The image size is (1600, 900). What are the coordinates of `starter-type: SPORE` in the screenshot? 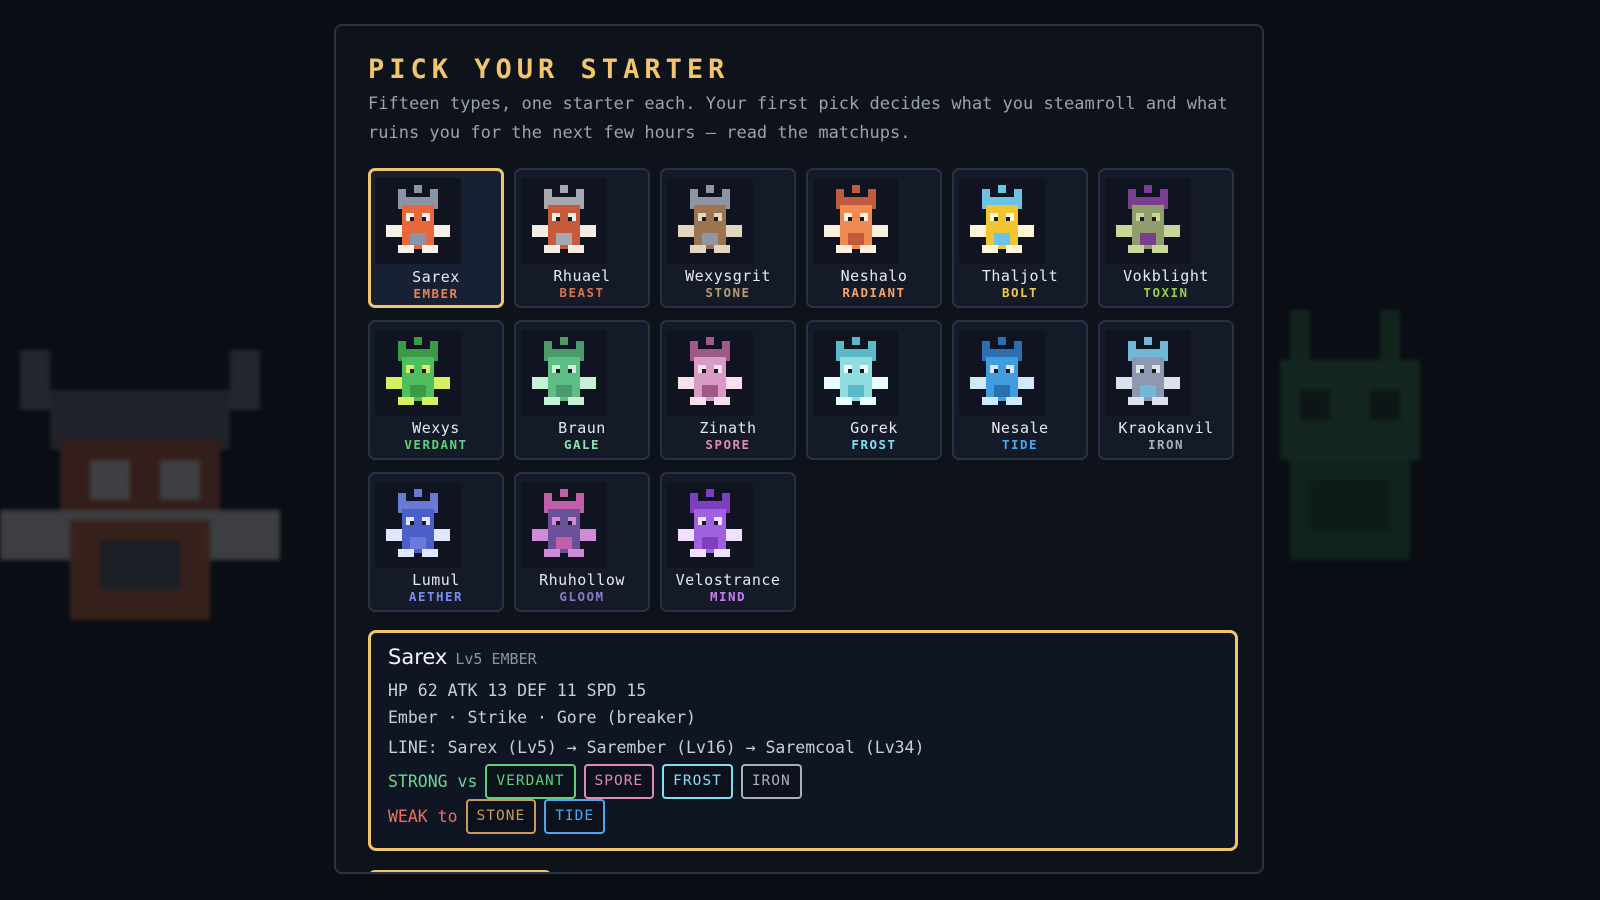 It's located at (728, 444).